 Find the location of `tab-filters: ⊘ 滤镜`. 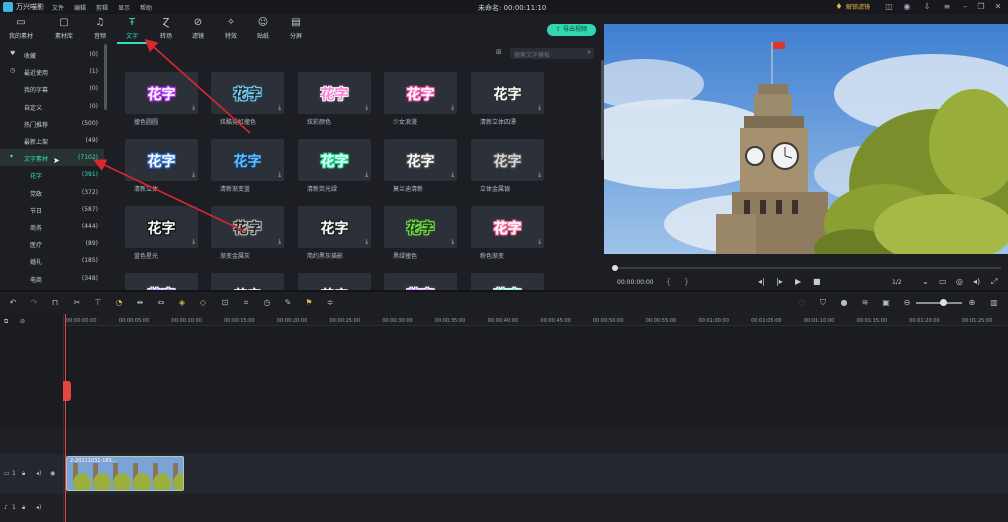

tab-filters: ⊘ 滤镜 is located at coordinates (198, 28).